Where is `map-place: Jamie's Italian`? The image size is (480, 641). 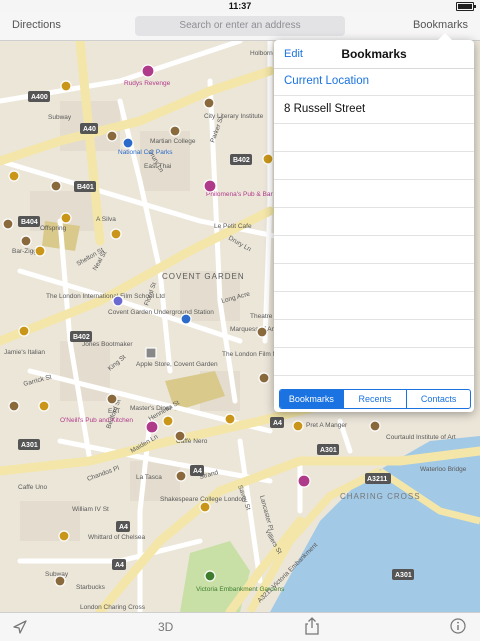 map-place: Jamie's Italian is located at coordinates (24, 352).